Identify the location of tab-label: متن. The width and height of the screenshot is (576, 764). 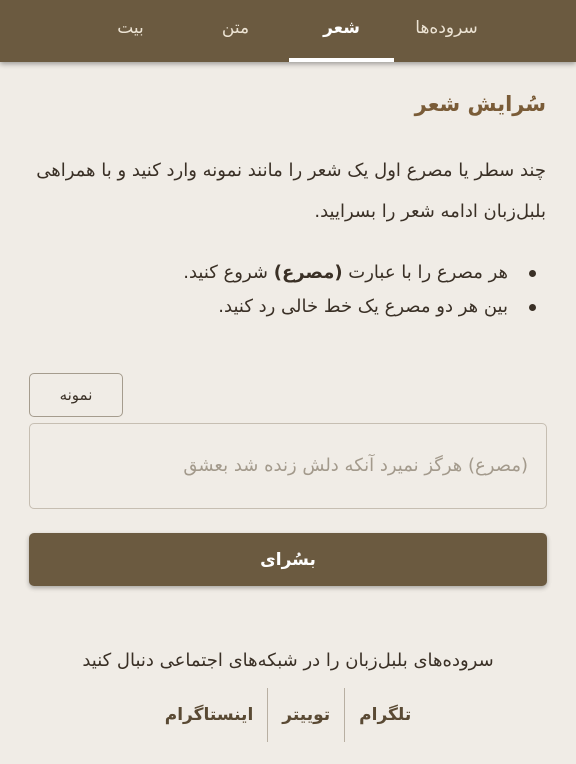
(235, 28).